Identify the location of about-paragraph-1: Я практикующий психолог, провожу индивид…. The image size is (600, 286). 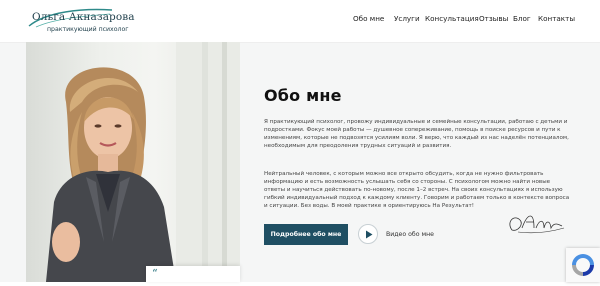
(426, 134).